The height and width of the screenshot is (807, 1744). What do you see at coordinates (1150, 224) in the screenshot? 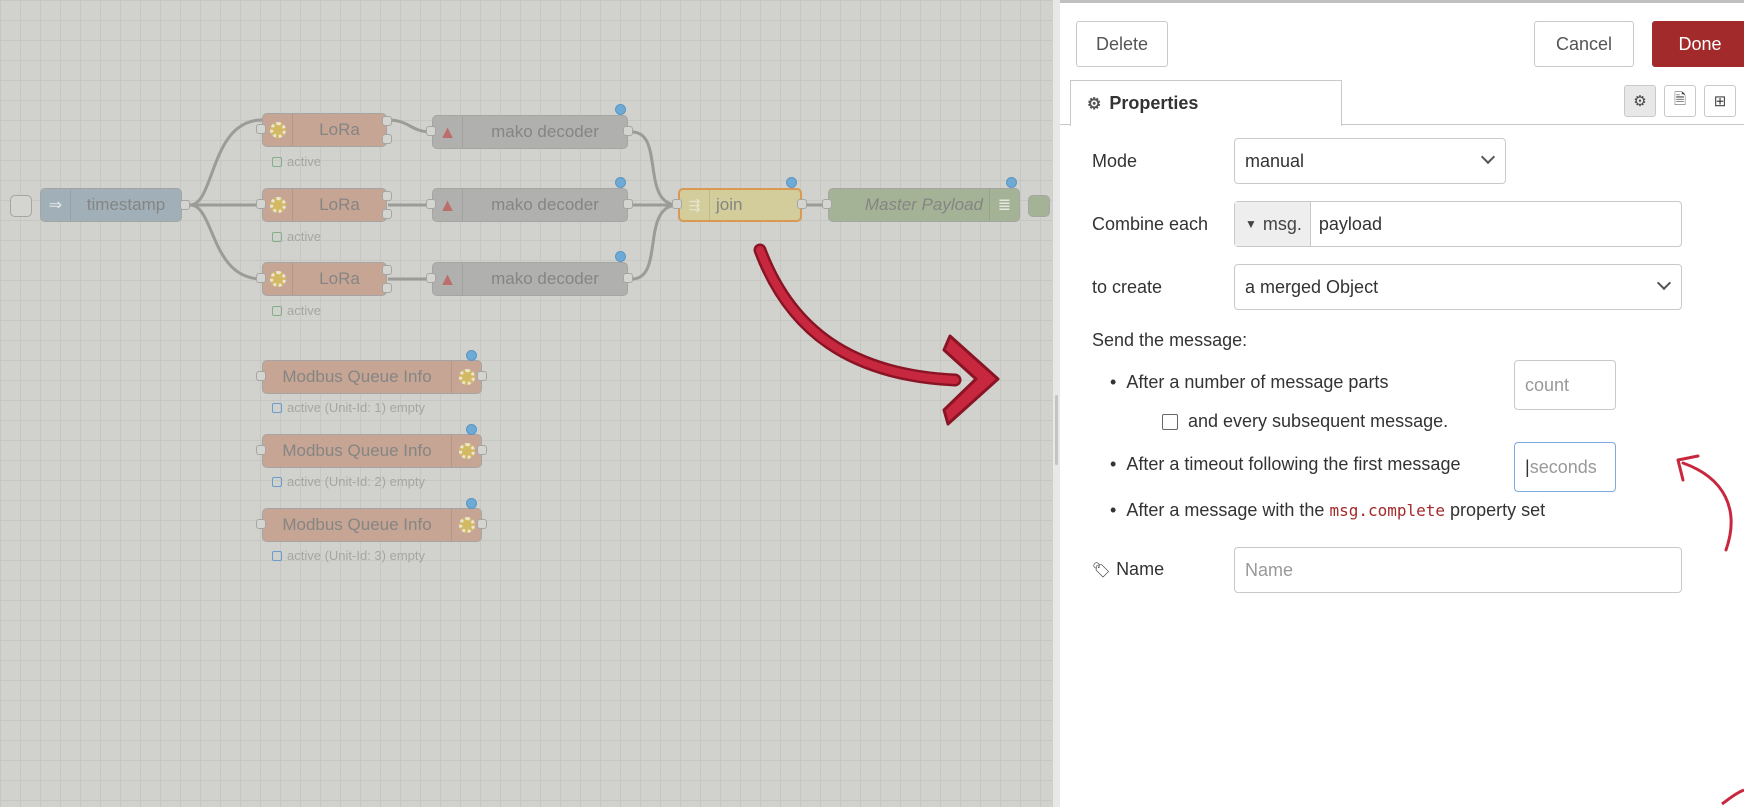
I see `combine-label: Combine each` at bounding box center [1150, 224].